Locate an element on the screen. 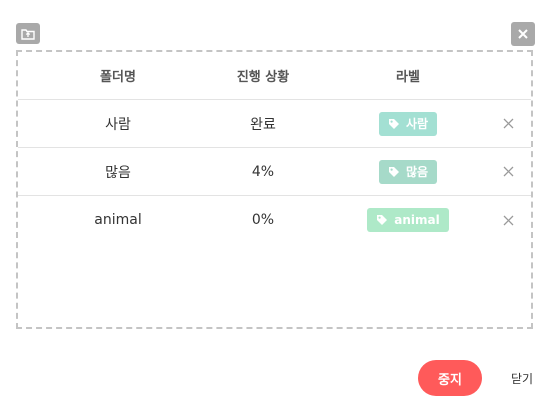  stop-button: 중지 is located at coordinates (450, 378).